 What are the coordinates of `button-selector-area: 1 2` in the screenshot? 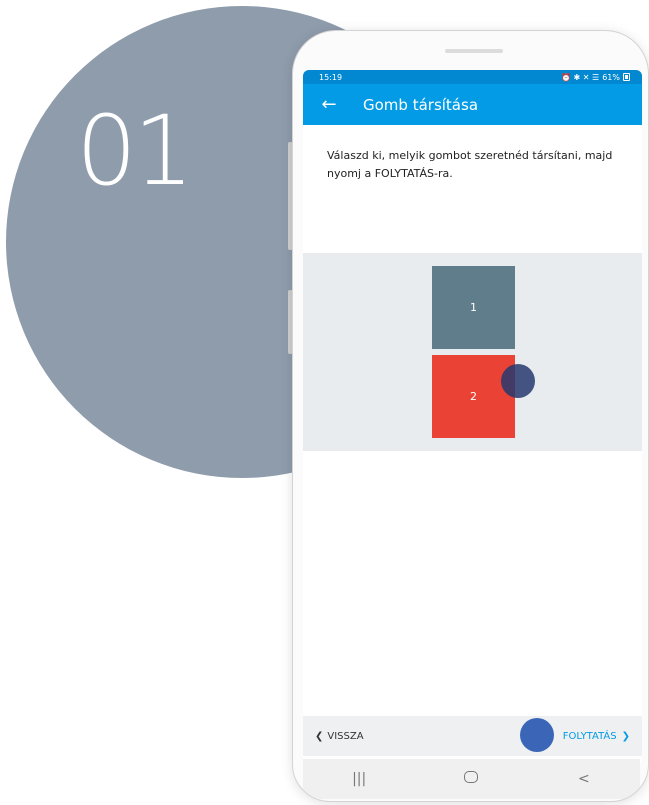 It's located at (472, 352).